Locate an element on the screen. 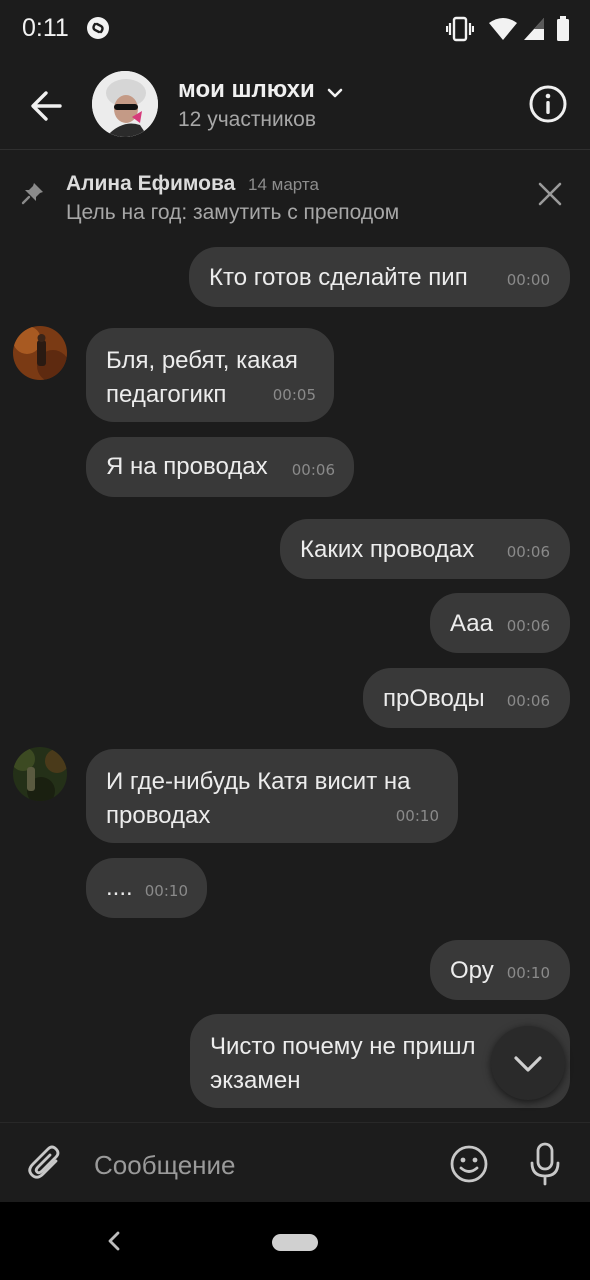  wifi-icon is located at coordinates (503, 29).